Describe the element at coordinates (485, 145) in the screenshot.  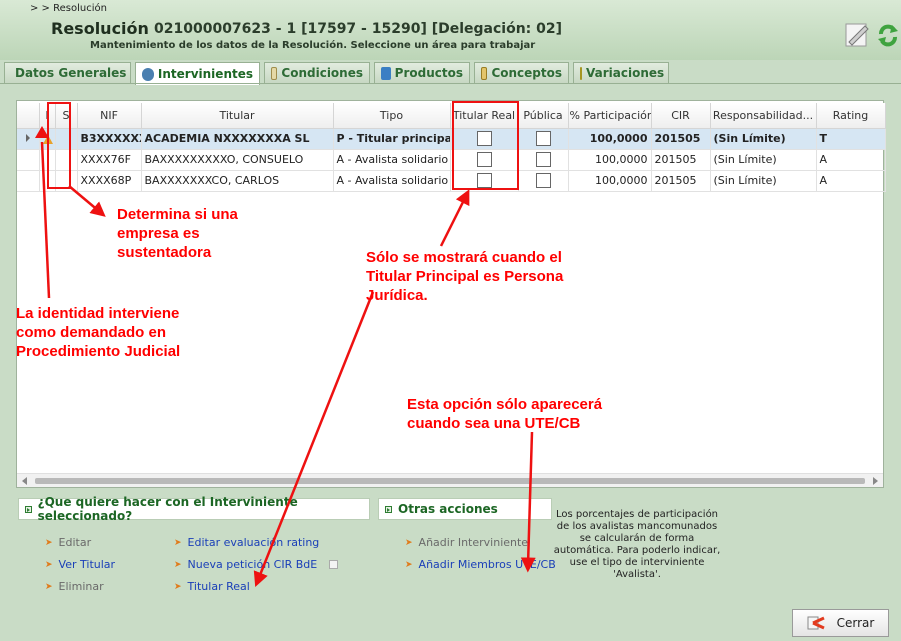
I see `titular-real-highlight` at that location.